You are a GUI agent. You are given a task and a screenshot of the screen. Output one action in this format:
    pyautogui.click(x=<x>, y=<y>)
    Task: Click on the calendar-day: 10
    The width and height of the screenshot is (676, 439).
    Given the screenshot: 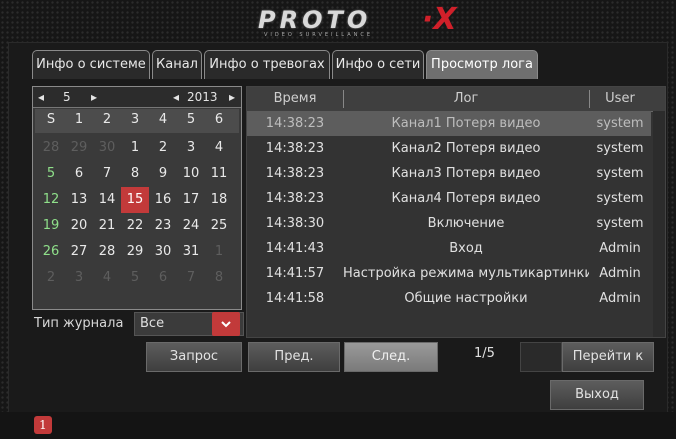 What is the action you would take?
    pyautogui.click(x=191, y=174)
    